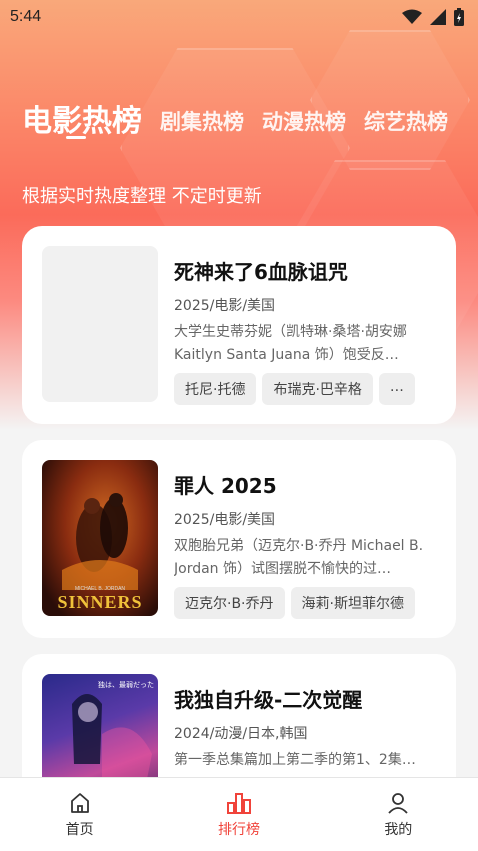  I want to click on status-time: 5:44, so click(26, 16).